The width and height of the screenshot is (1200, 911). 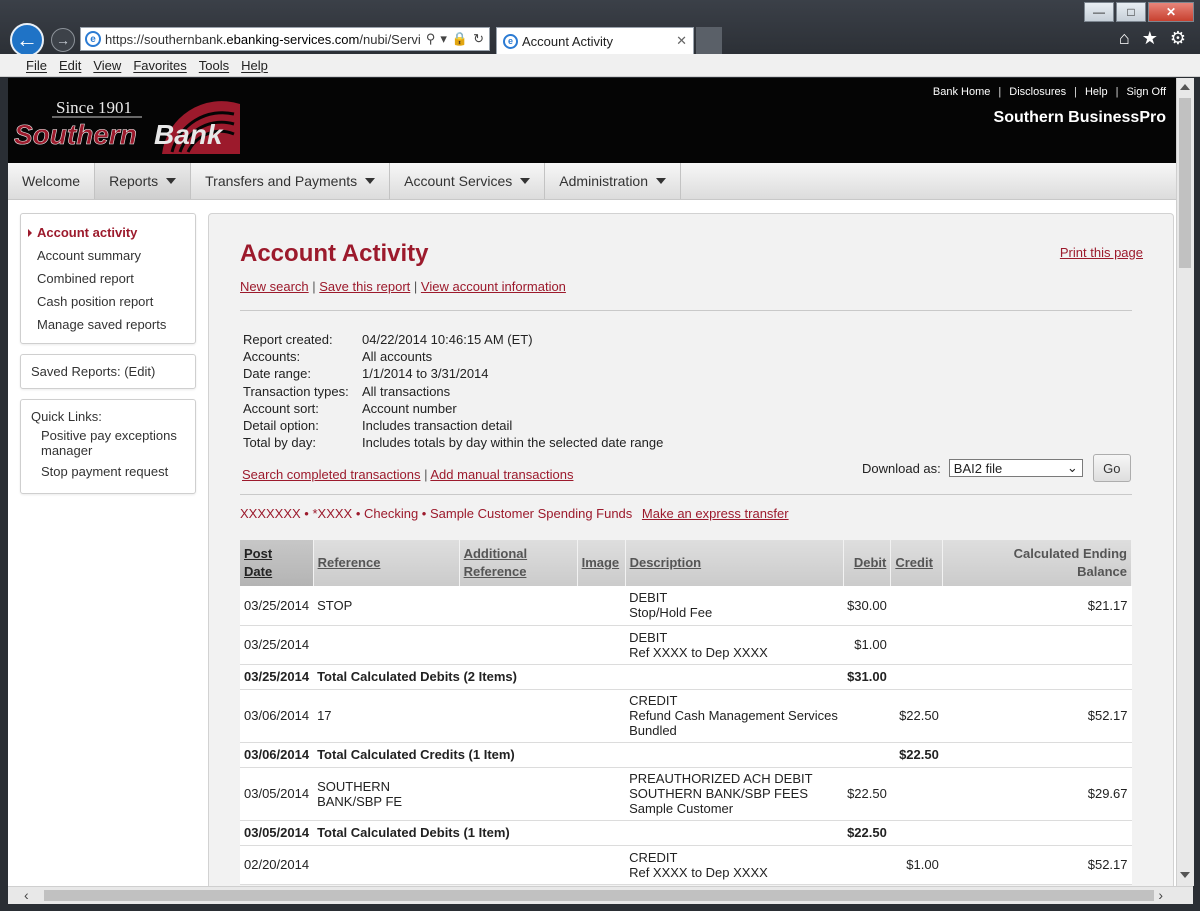 I want to click on close-tab-icon: ✕, so click(x=684, y=41).